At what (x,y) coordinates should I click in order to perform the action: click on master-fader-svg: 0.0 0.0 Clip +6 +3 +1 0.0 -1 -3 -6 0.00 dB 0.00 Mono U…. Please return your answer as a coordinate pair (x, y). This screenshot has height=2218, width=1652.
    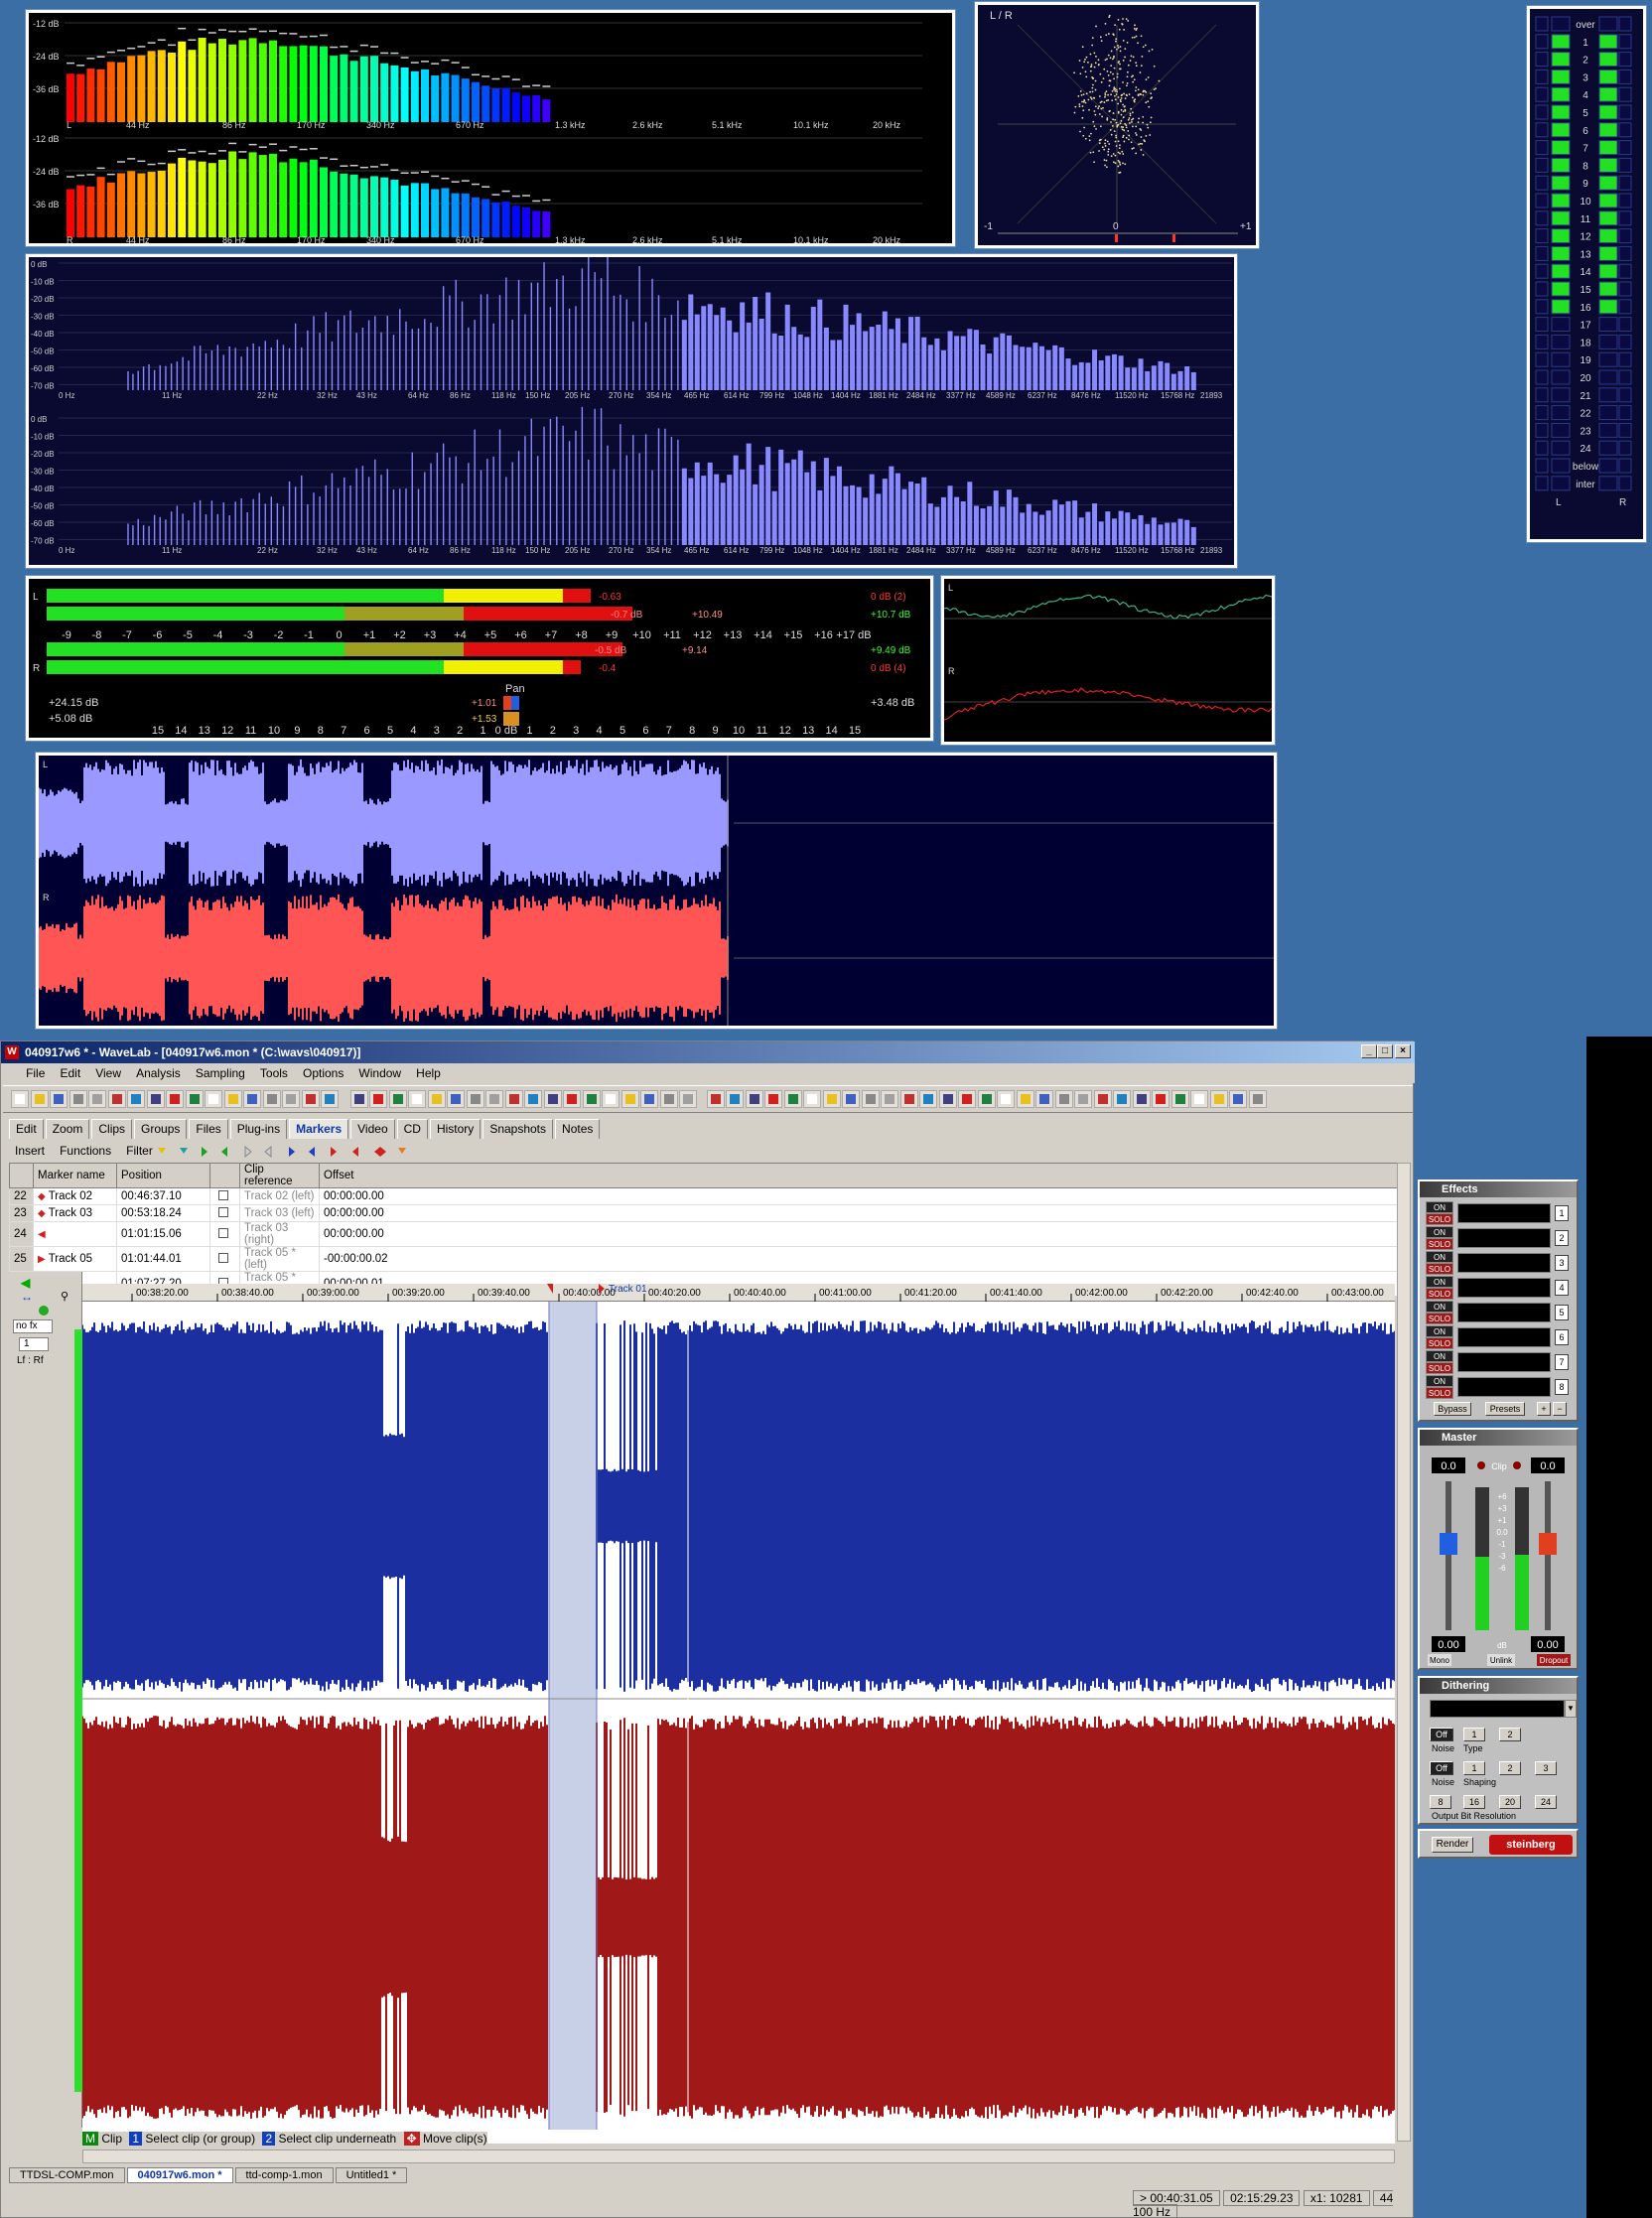
    Looking at the image, I should click on (1498, 1559).